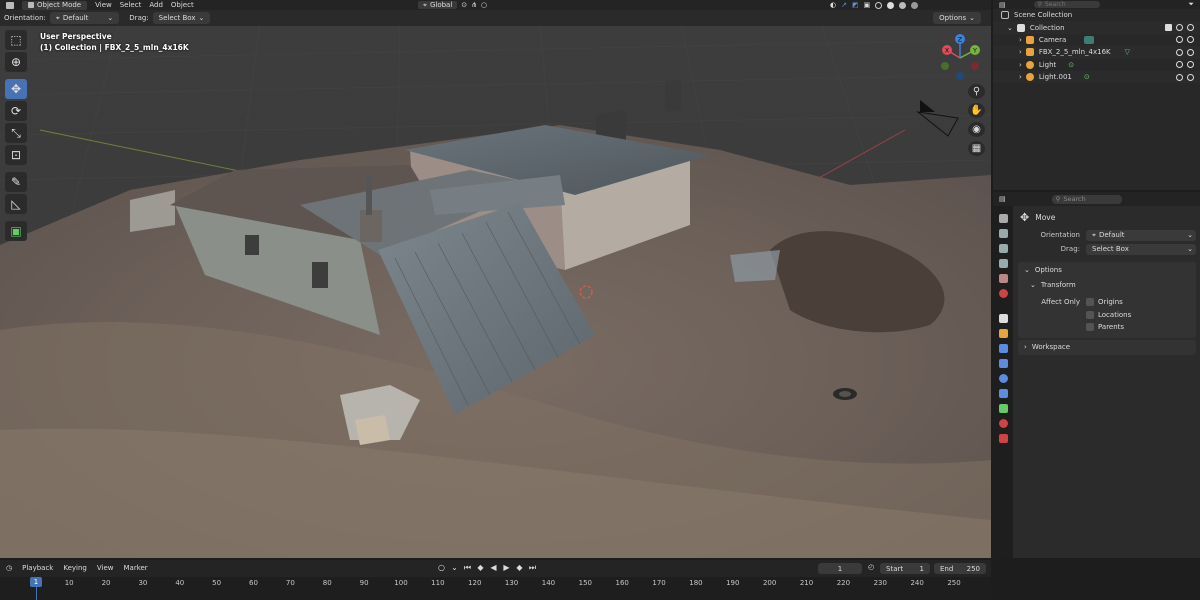 The image size is (1200, 600). Describe the element at coordinates (844, 5) in the screenshot. I see `gizmo-icon: ↗` at that location.